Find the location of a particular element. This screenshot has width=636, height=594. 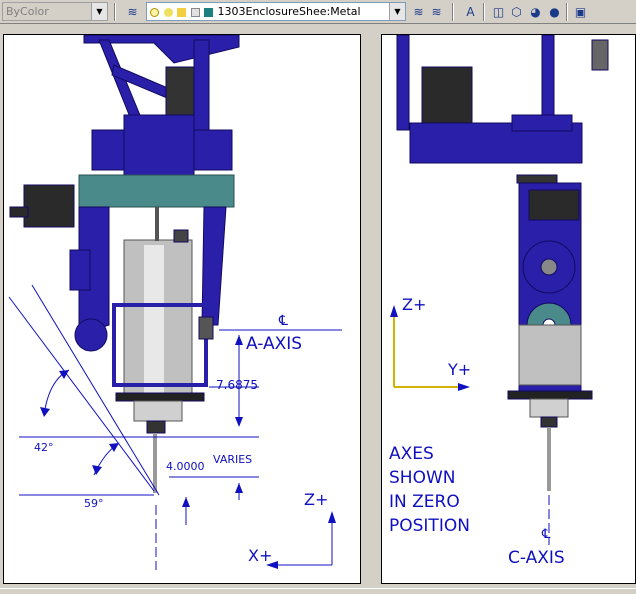

layer-combo-value: 1303EnclosureShee:Metal is located at coordinates (289, 11).